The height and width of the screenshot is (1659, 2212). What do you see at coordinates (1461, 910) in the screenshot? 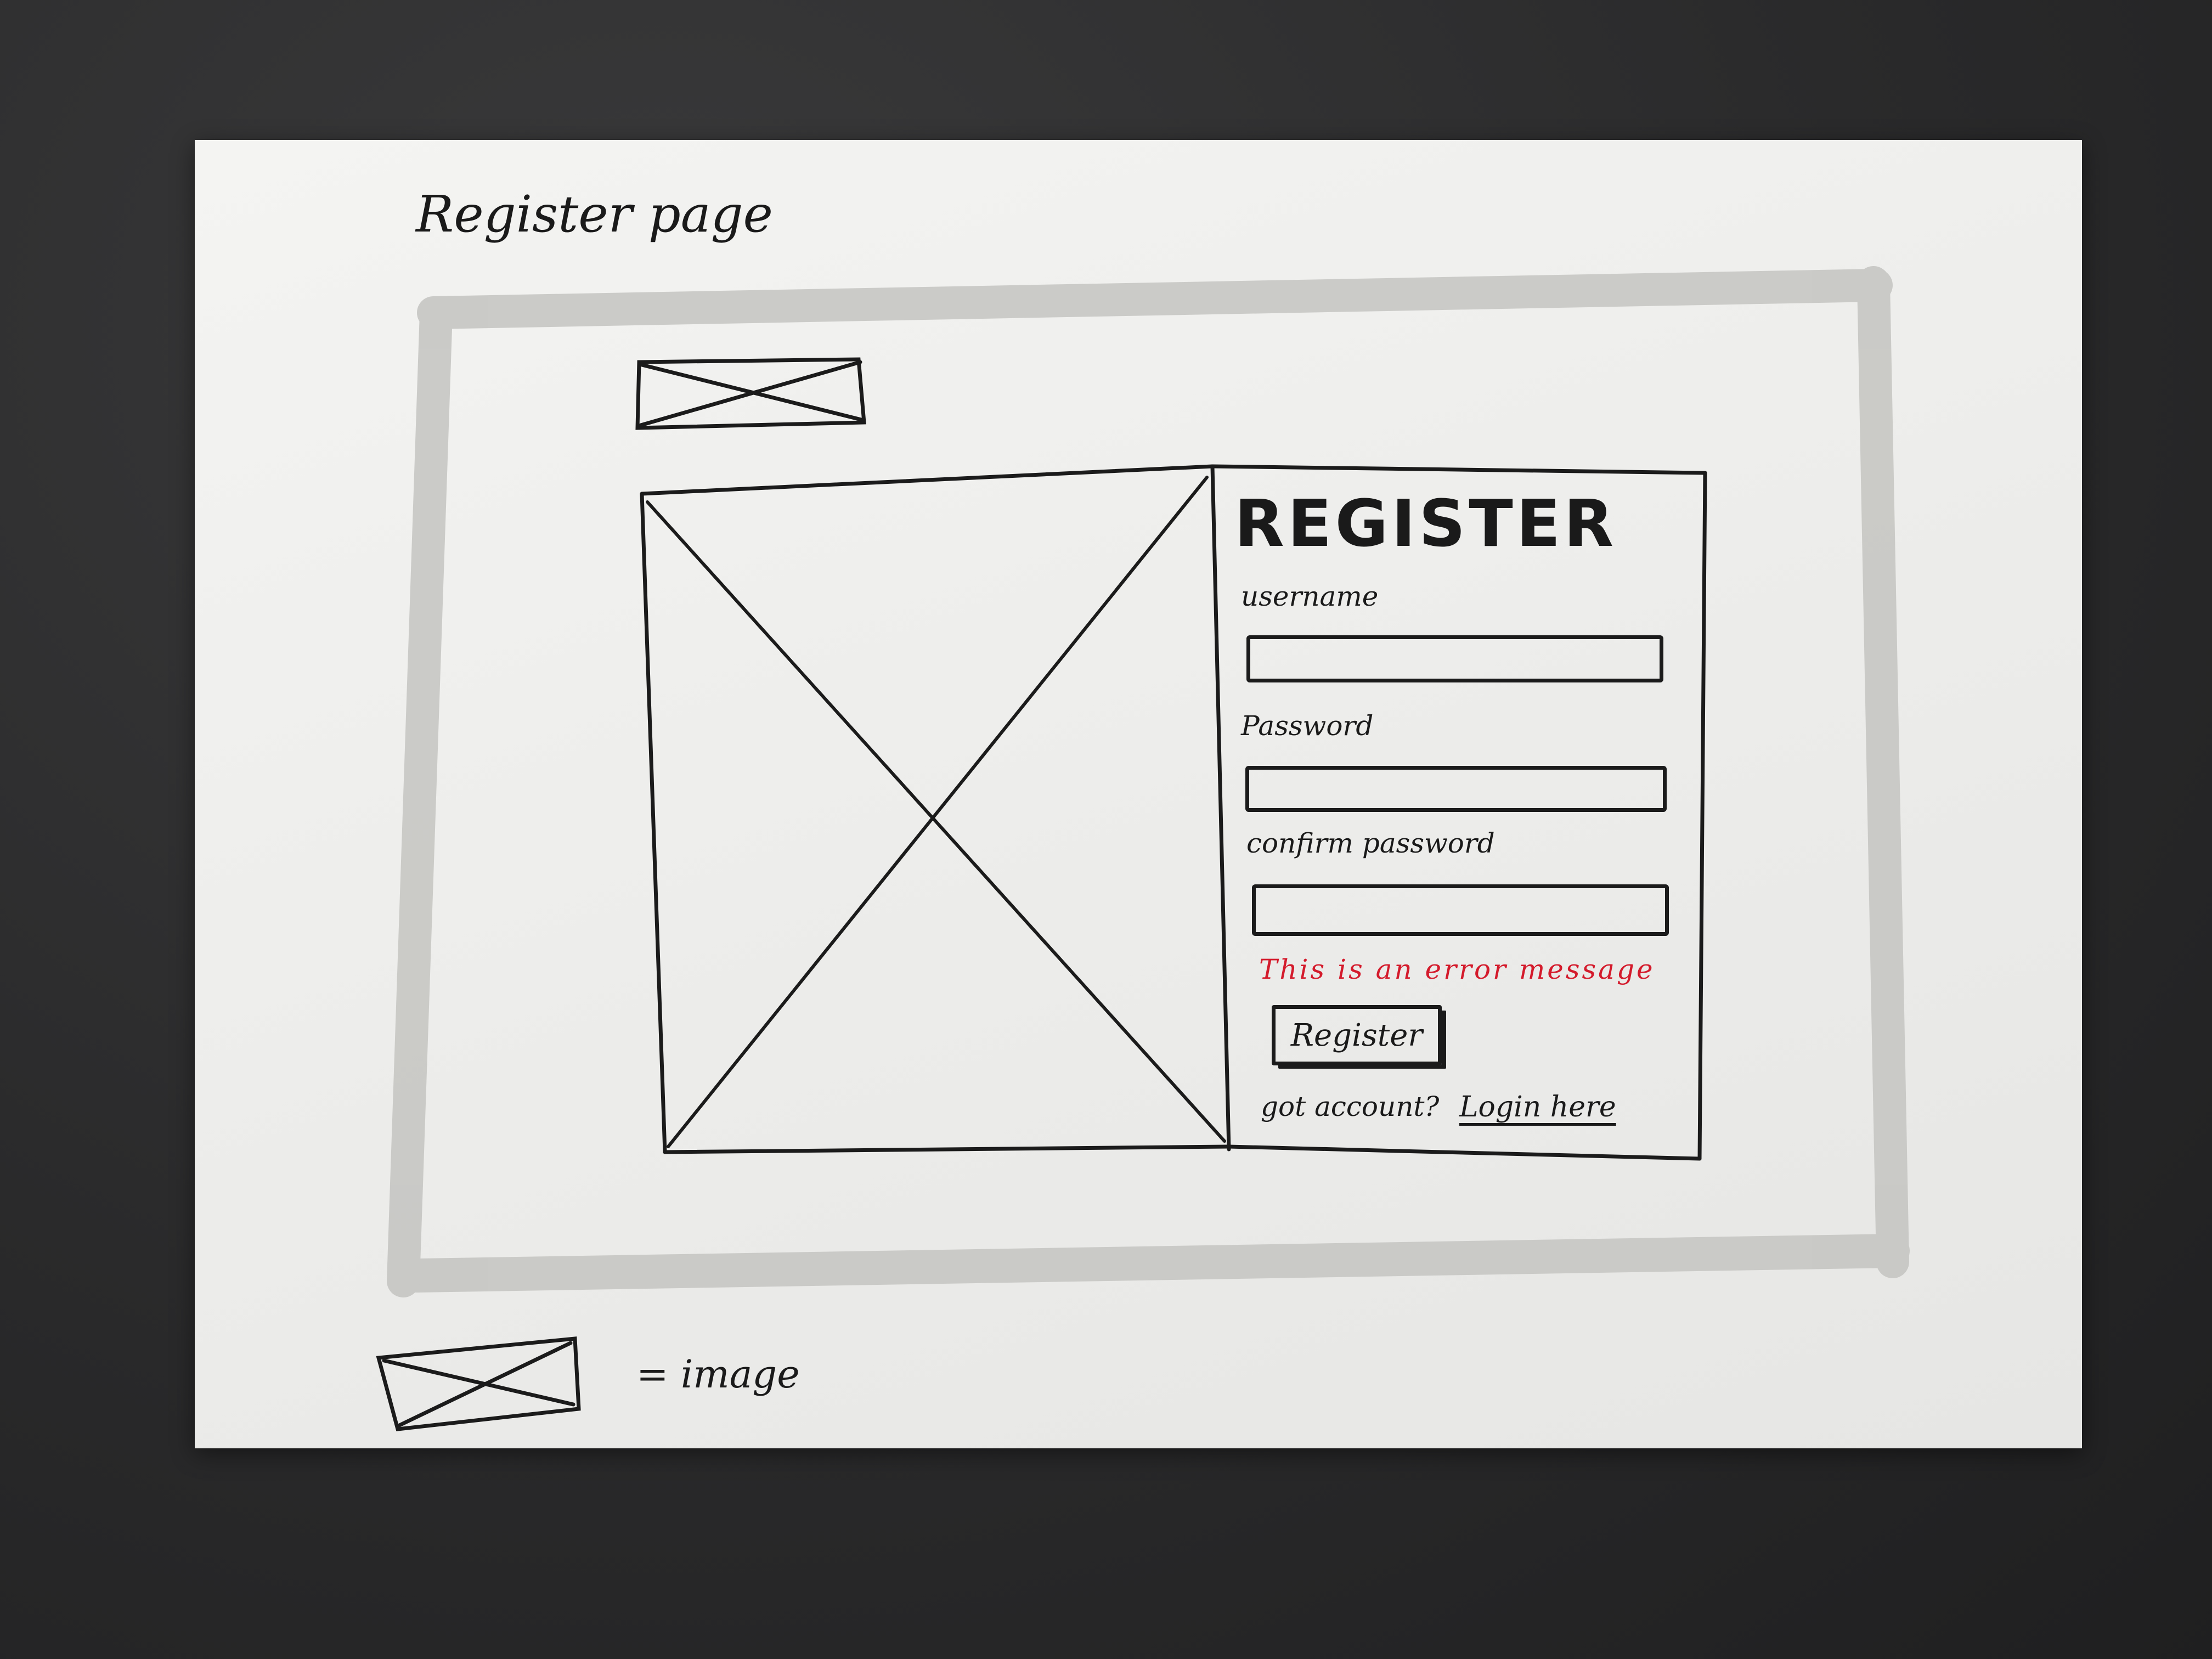
I see `confirm-password-input` at bounding box center [1461, 910].